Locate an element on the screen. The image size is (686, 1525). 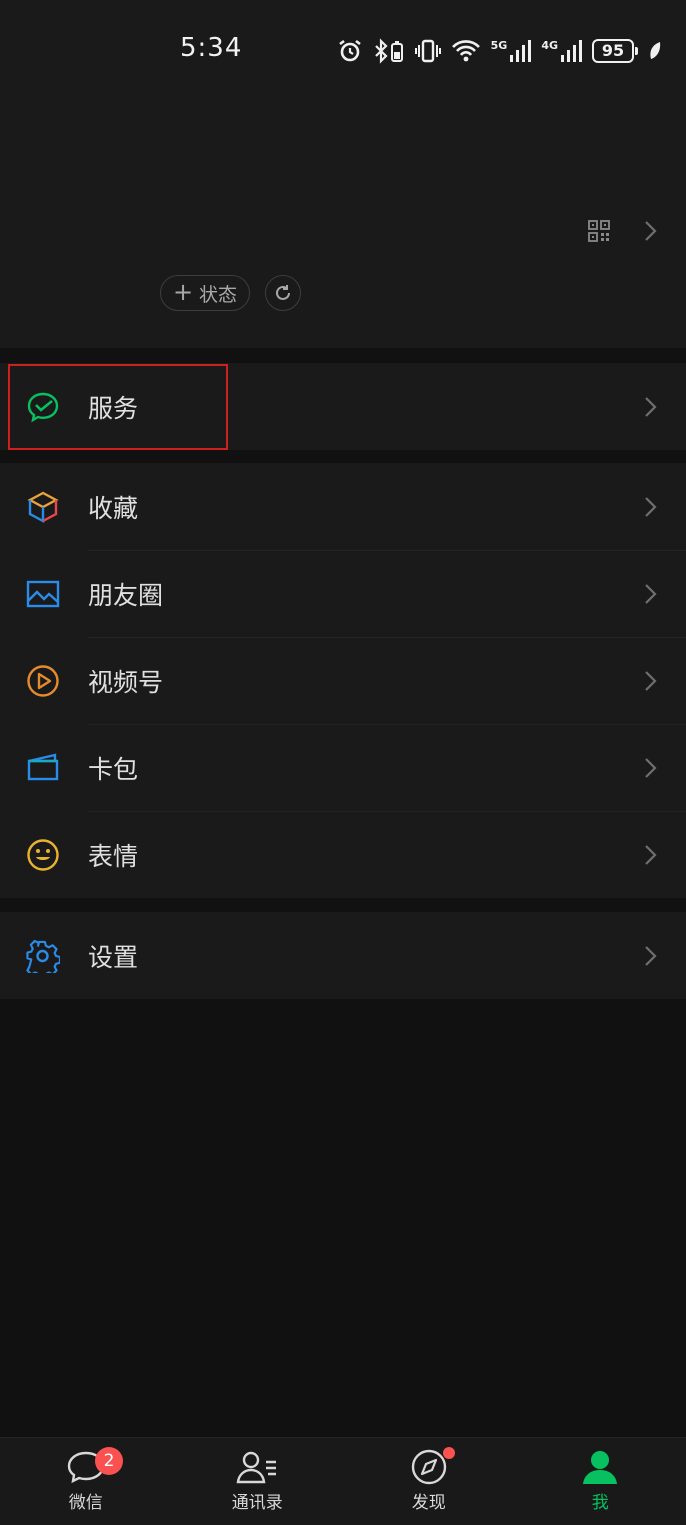
menu-group-settings: 设置 is located at coordinates (343, 955).